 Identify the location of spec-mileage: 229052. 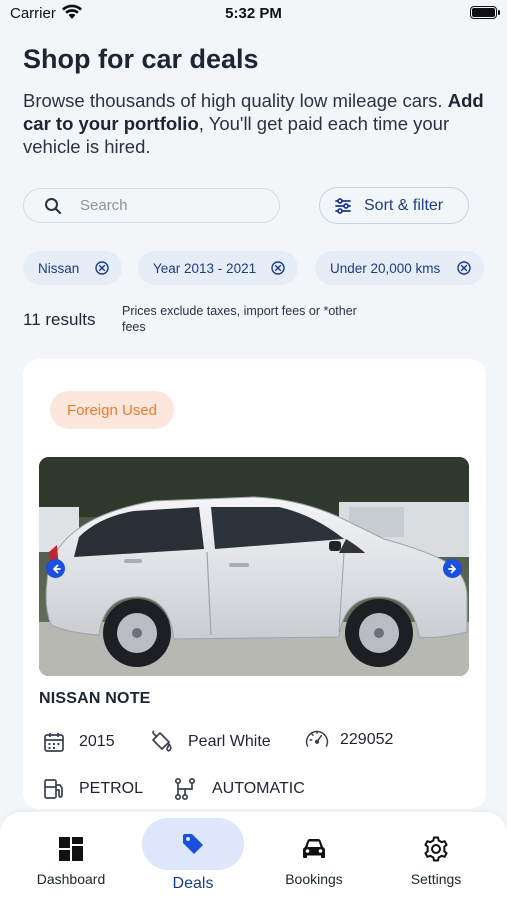
(348, 740).